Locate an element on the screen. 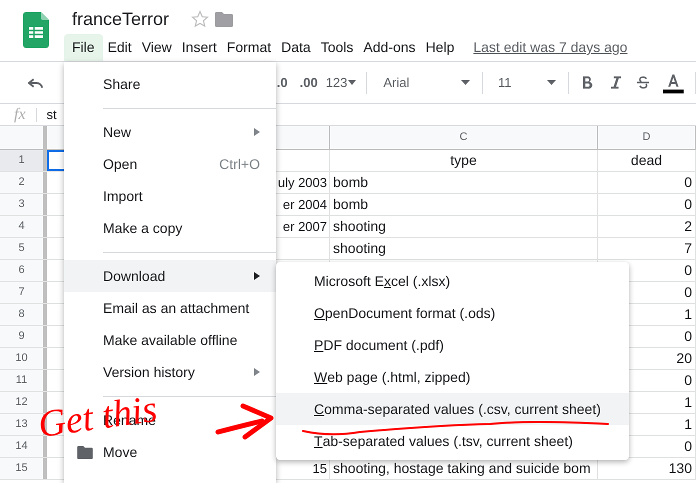  row-header: 10 is located at coordinates (23, 358).